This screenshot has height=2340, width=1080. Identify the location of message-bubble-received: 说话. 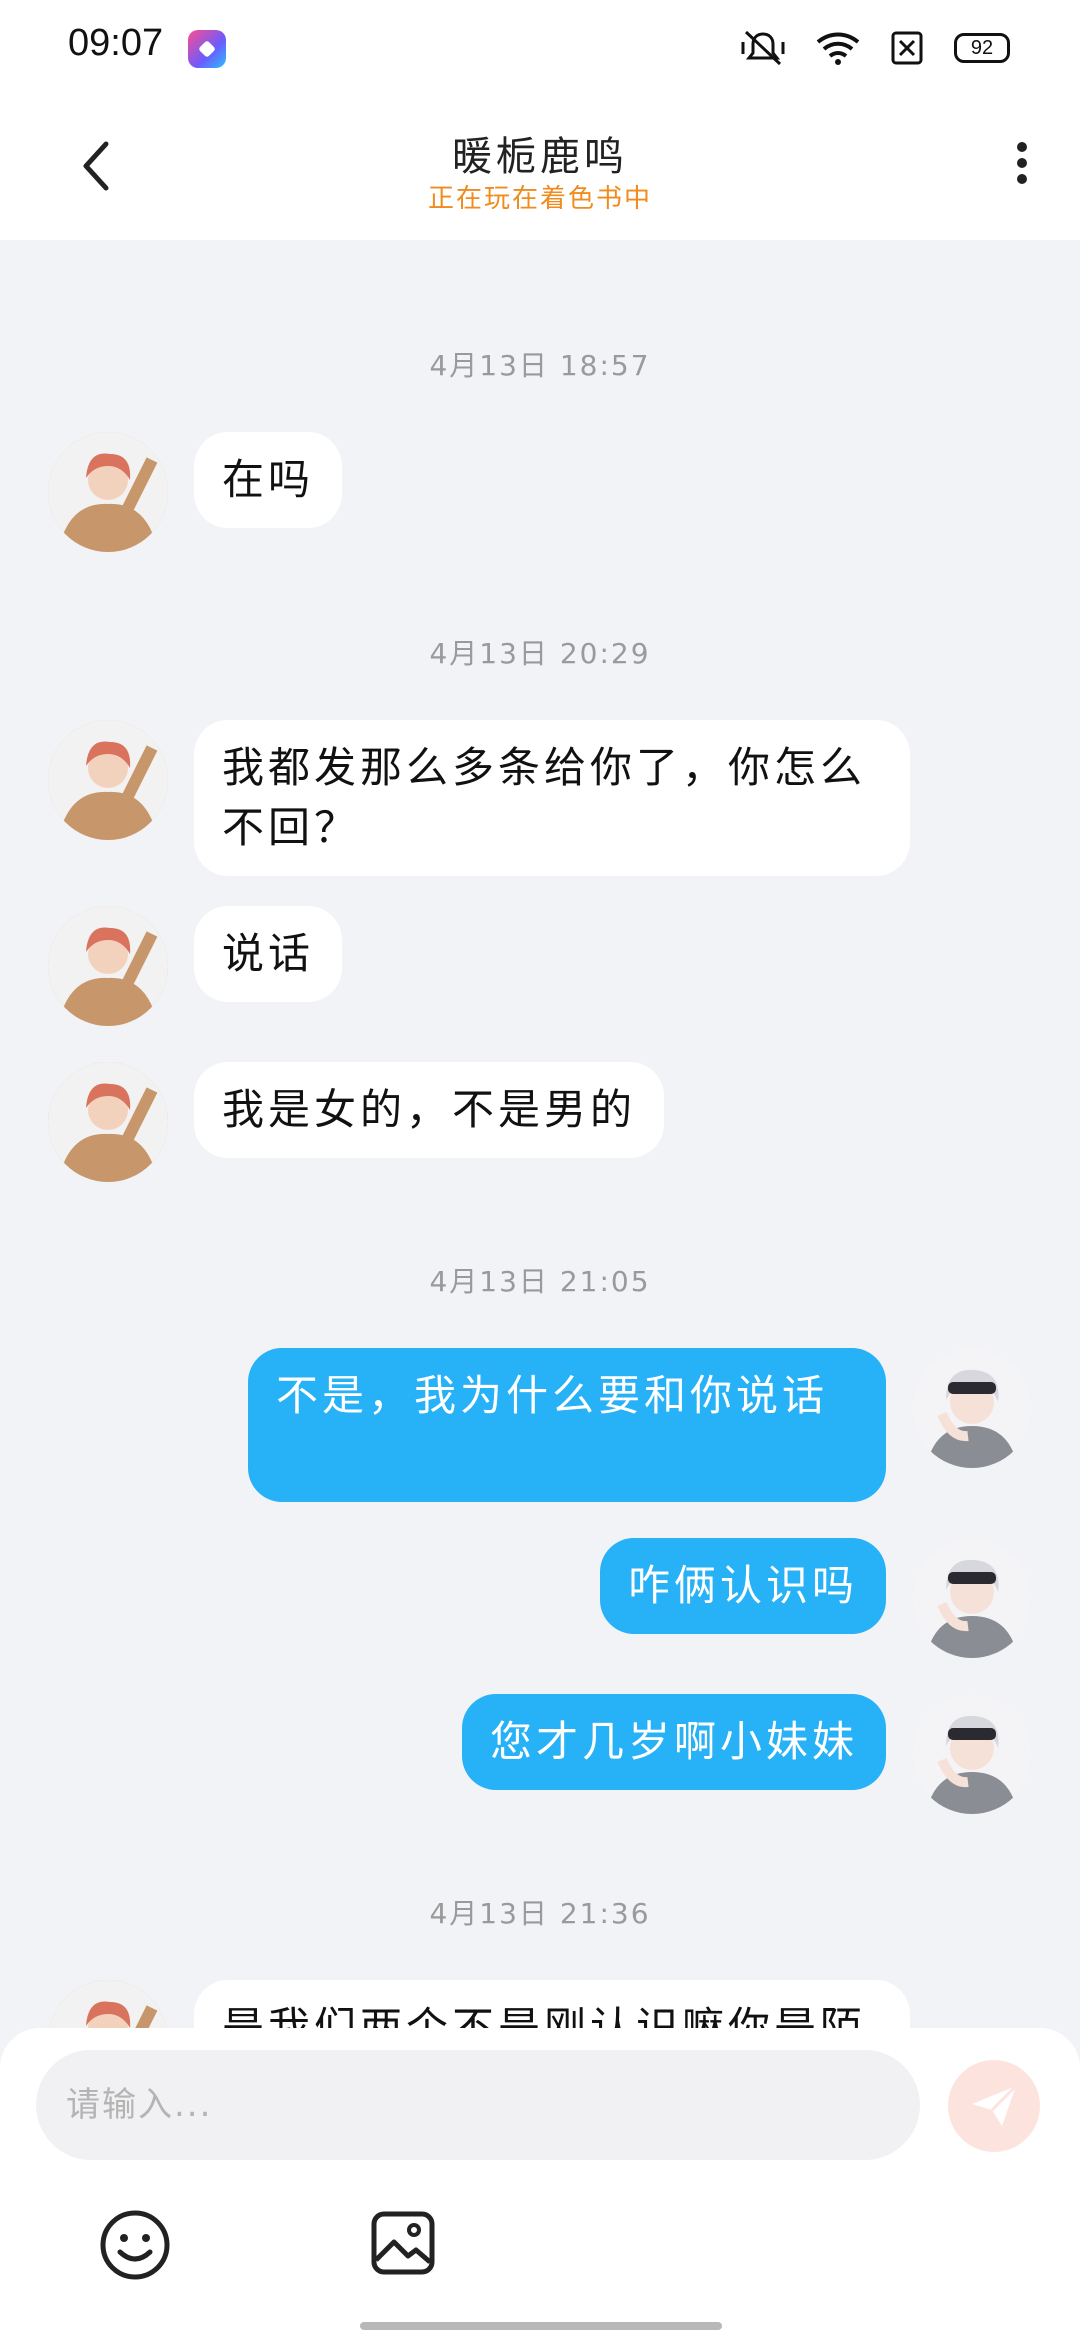
(268, 954).